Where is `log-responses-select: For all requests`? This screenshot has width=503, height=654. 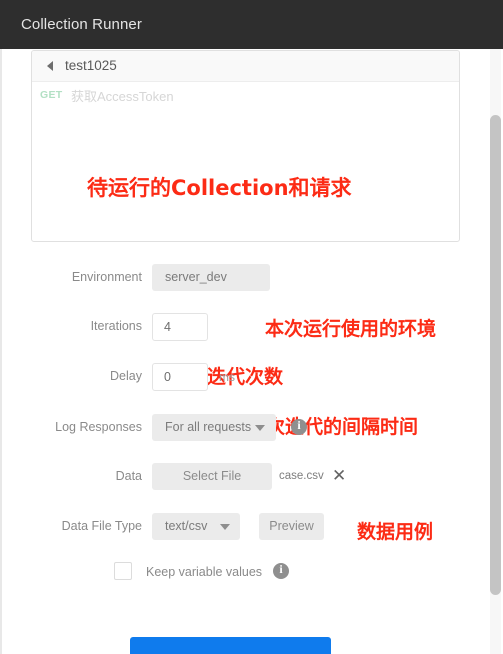 log-responses-select: For all requests is located at coordinates (214, 427).